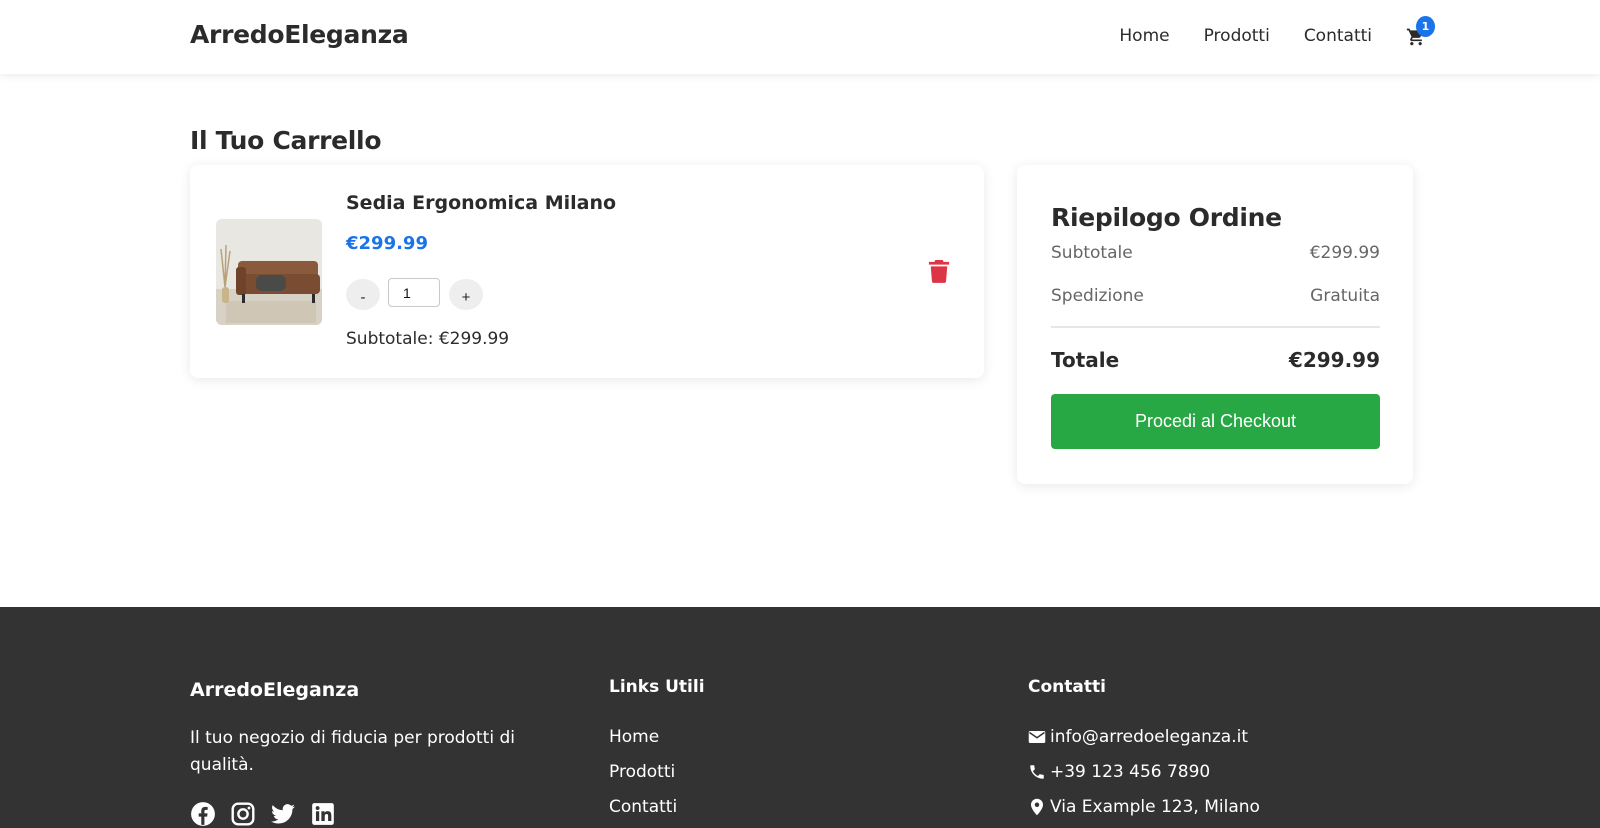 This screenshot has width=1600, height=828. I want to click on instagram-icon, so click(243, 814).